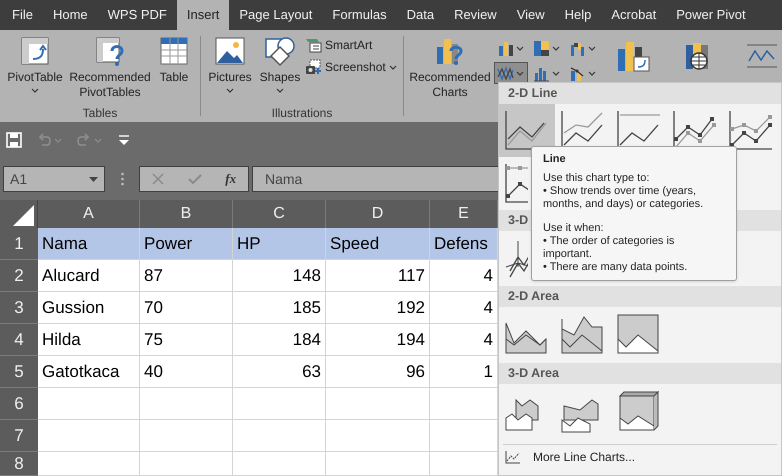 The width and height of the screenshot is (782, 476). Describe the element at coordinates (640, 296) in the screenshot. I see `section-header: 2-D Area` at that location.